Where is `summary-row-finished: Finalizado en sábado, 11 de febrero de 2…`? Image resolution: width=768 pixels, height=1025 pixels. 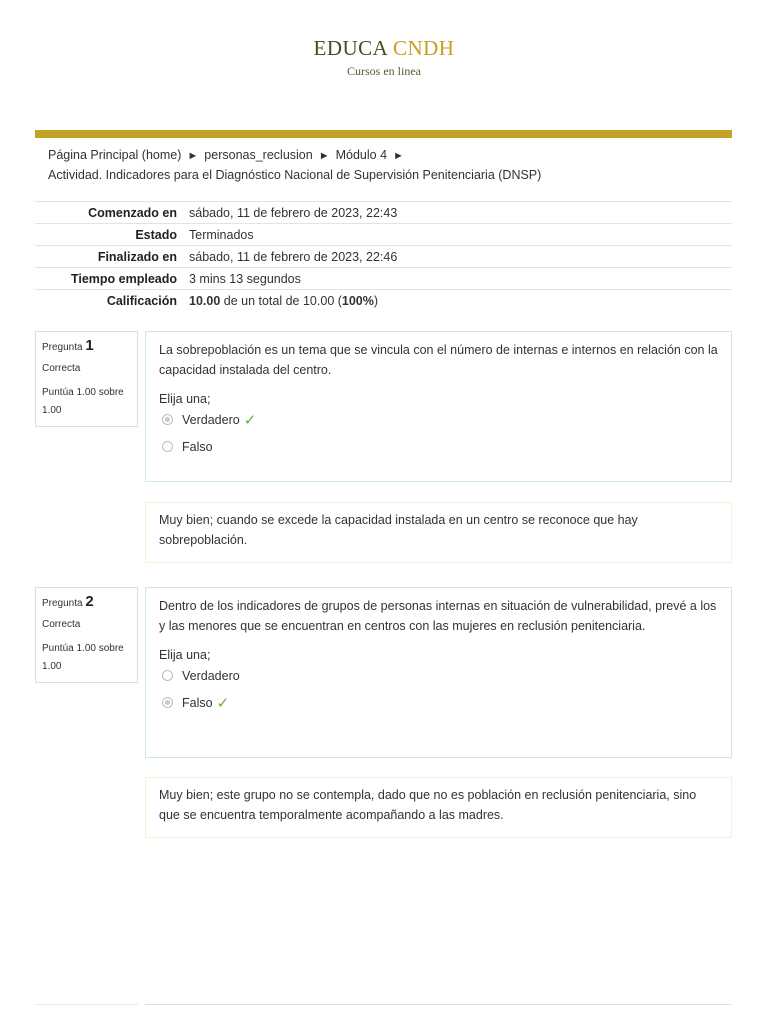
summary-row-finished: Finalizado en sábado, 11 de febrero de 2… is located at coordinates (383, 256).